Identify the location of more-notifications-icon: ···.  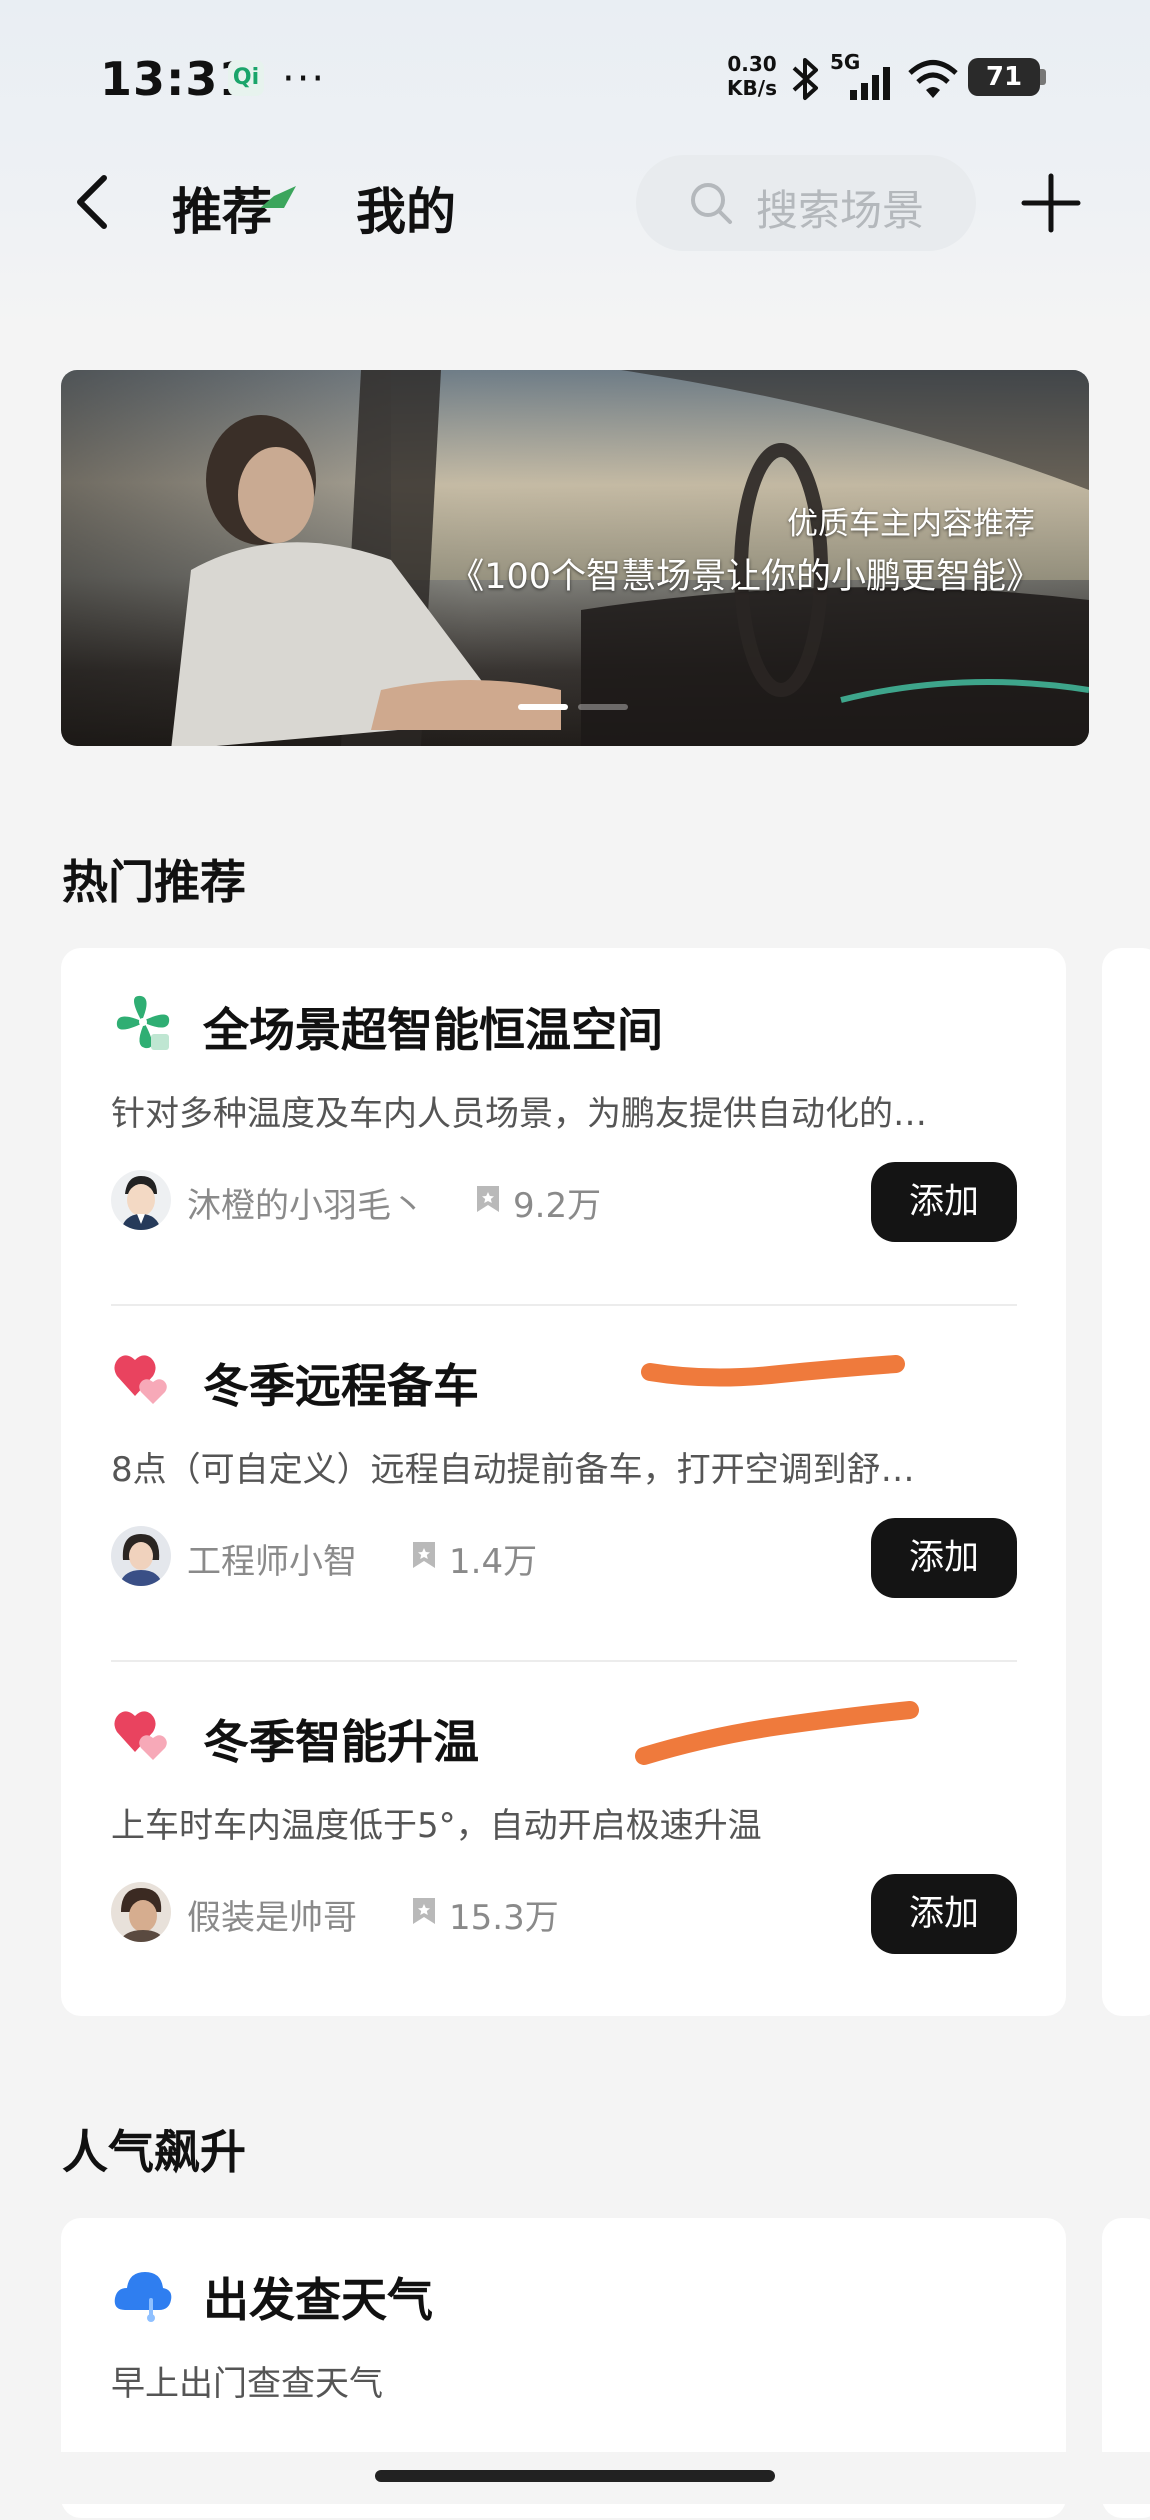
(304, 79).